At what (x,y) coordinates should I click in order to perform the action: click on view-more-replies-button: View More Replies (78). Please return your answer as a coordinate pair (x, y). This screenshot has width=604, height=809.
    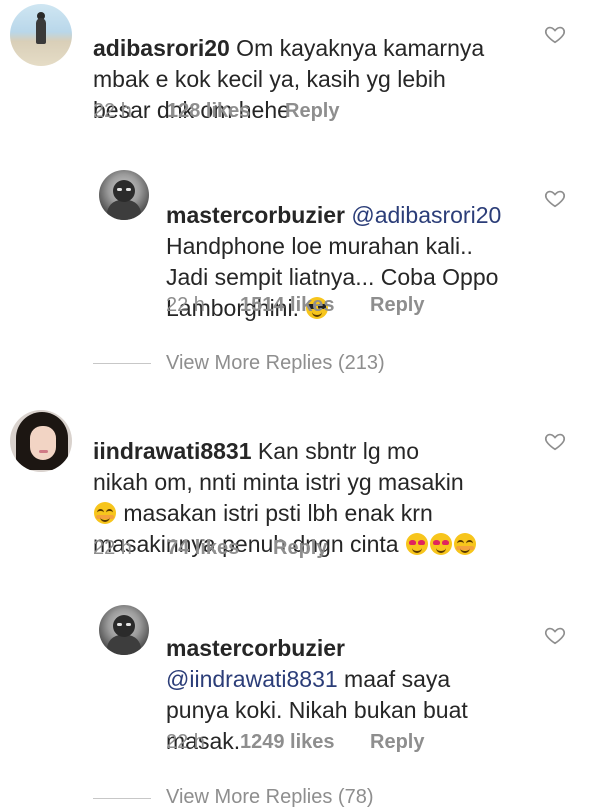
    Looking at the image, I should click on (270, 797).